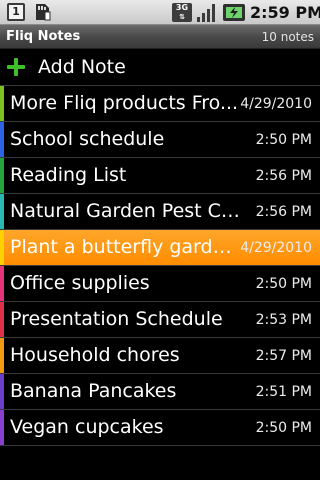 The width and height of the screenshot is (320, 480). What do you see at coordinates (68, 175) in the screenshot?
I see `note-title: Reading List` at bounding box center [68, 175].